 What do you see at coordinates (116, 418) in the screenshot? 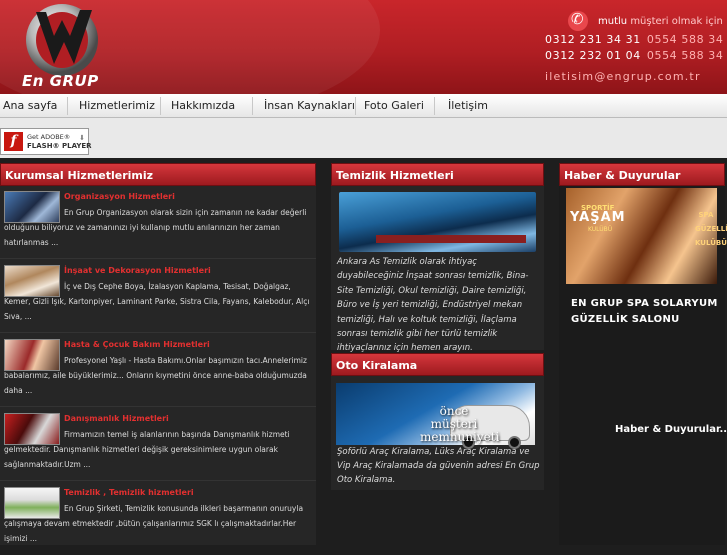
I see `service-title-link: Danışmanlık Hizmetleri` at bounding box center [116, 418].